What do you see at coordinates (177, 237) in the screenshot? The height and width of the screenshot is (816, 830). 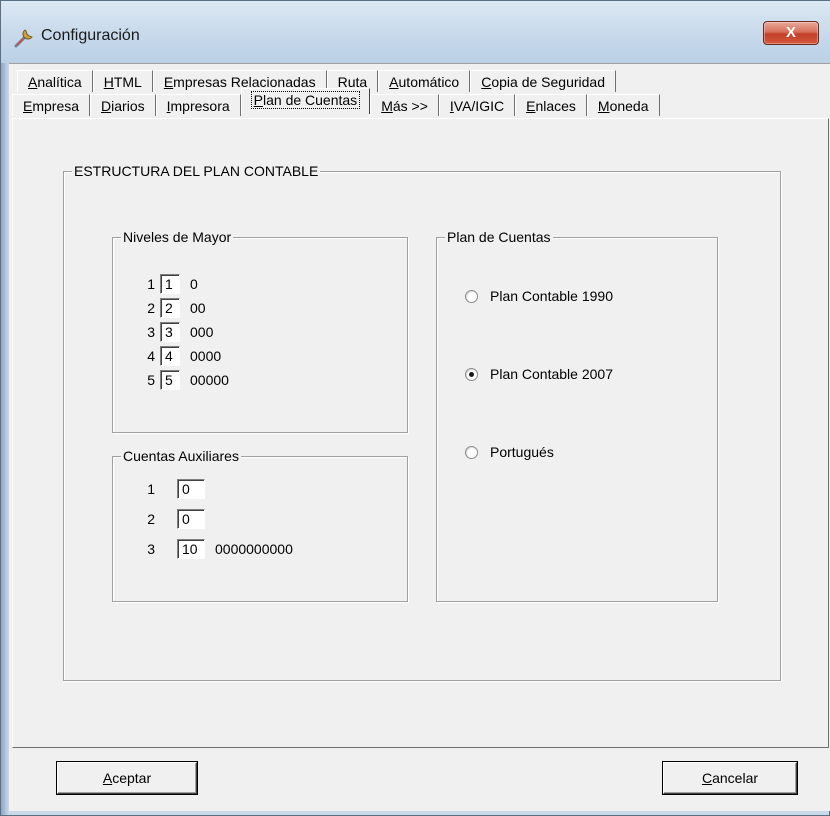 I see `niveles-mayor-label: Niveles de Mayor` at bounding box center [177, 237].